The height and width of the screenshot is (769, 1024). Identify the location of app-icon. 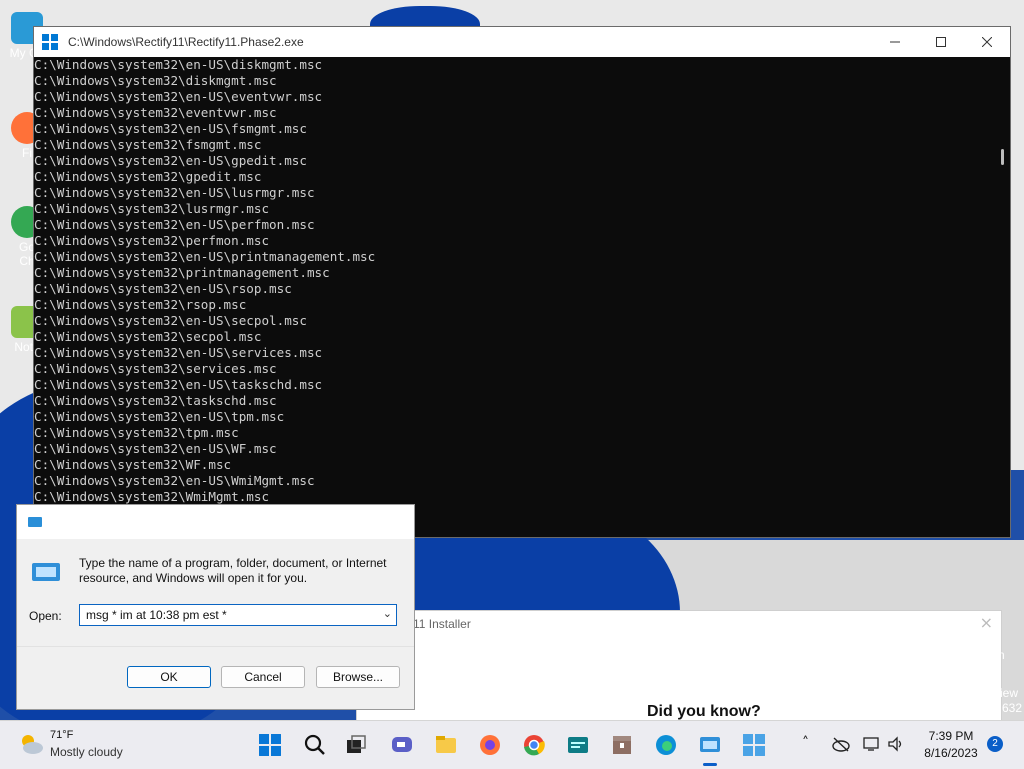
(50, 42).